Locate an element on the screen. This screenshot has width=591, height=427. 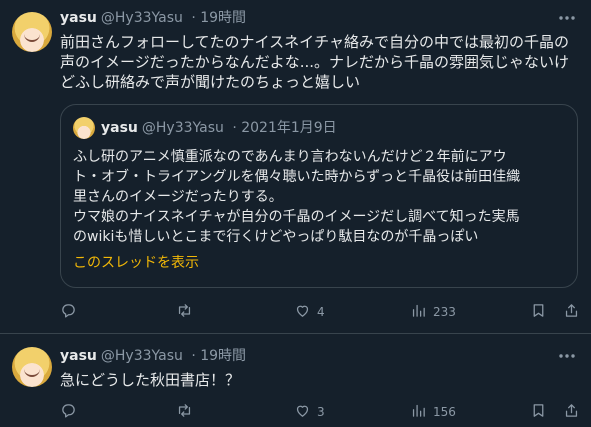
show-thread-link: このスレッドを表示 is located at coordinates (136, 263).